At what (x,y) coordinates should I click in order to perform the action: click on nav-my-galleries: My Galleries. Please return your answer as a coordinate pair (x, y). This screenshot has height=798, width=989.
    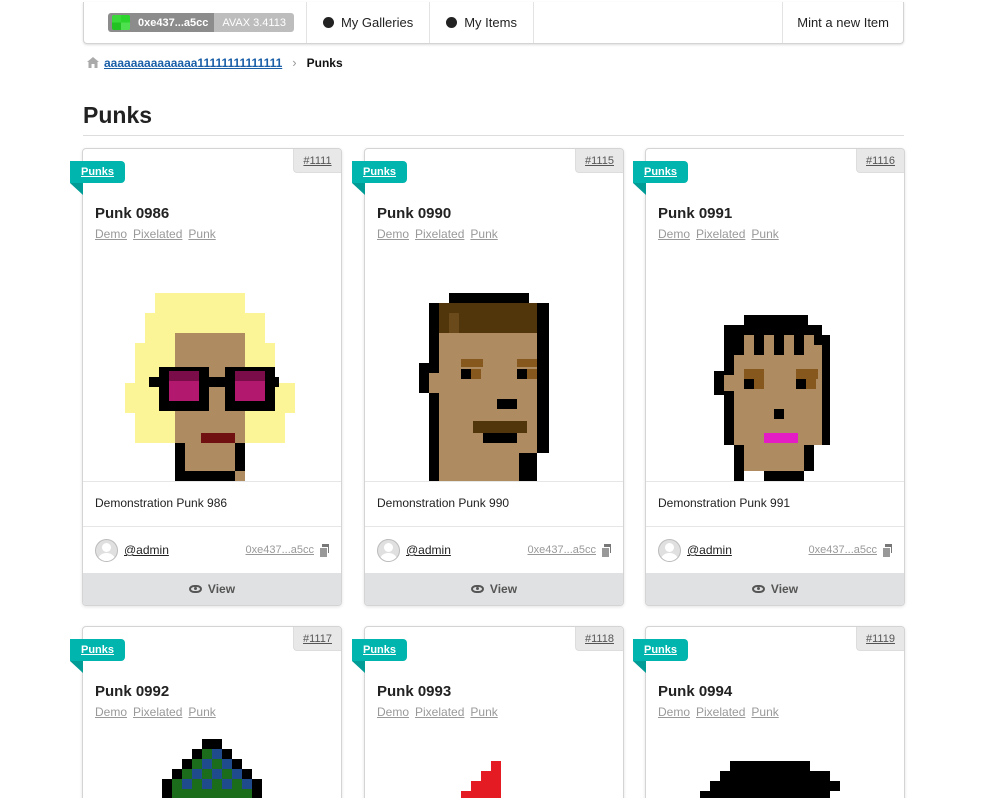
    Looking at the image, I should click on (369, 22).